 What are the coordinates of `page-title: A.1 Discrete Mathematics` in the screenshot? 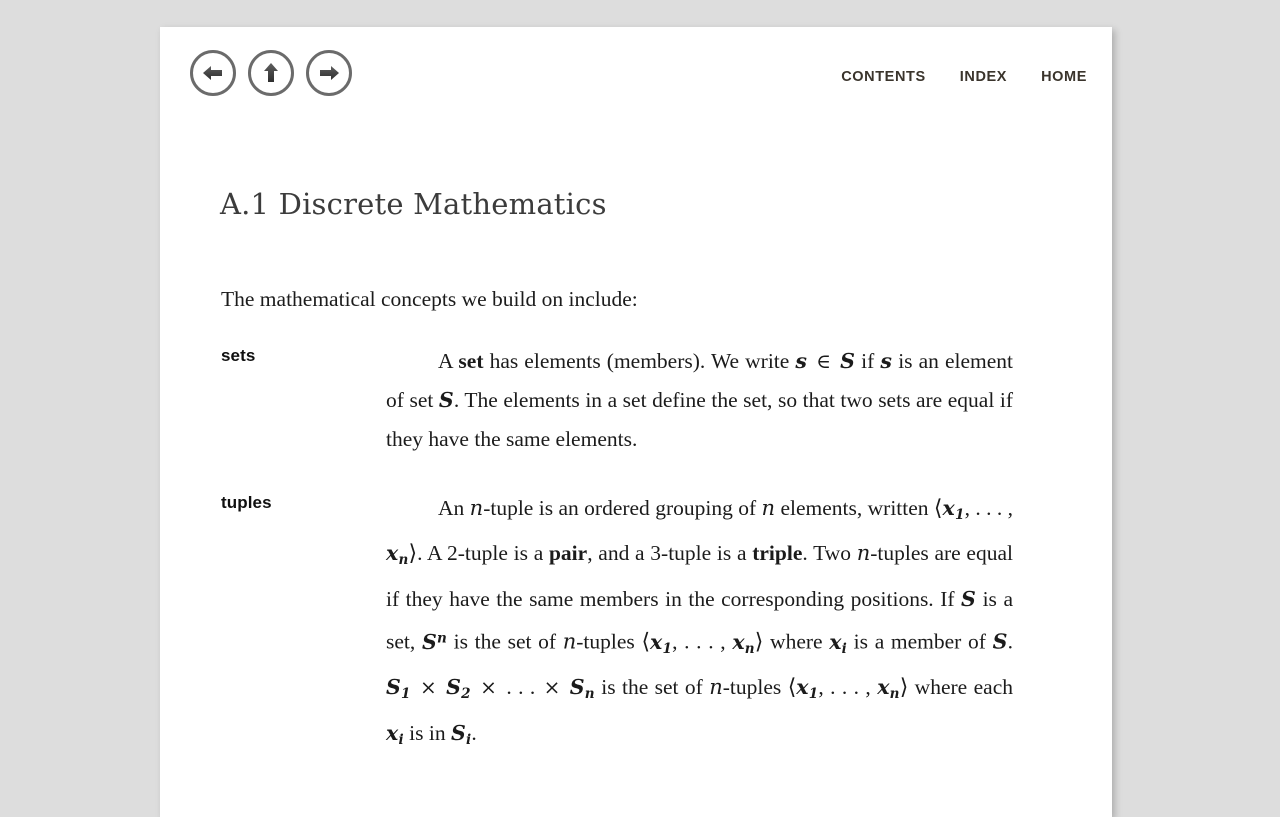 It's located at (413, 204).